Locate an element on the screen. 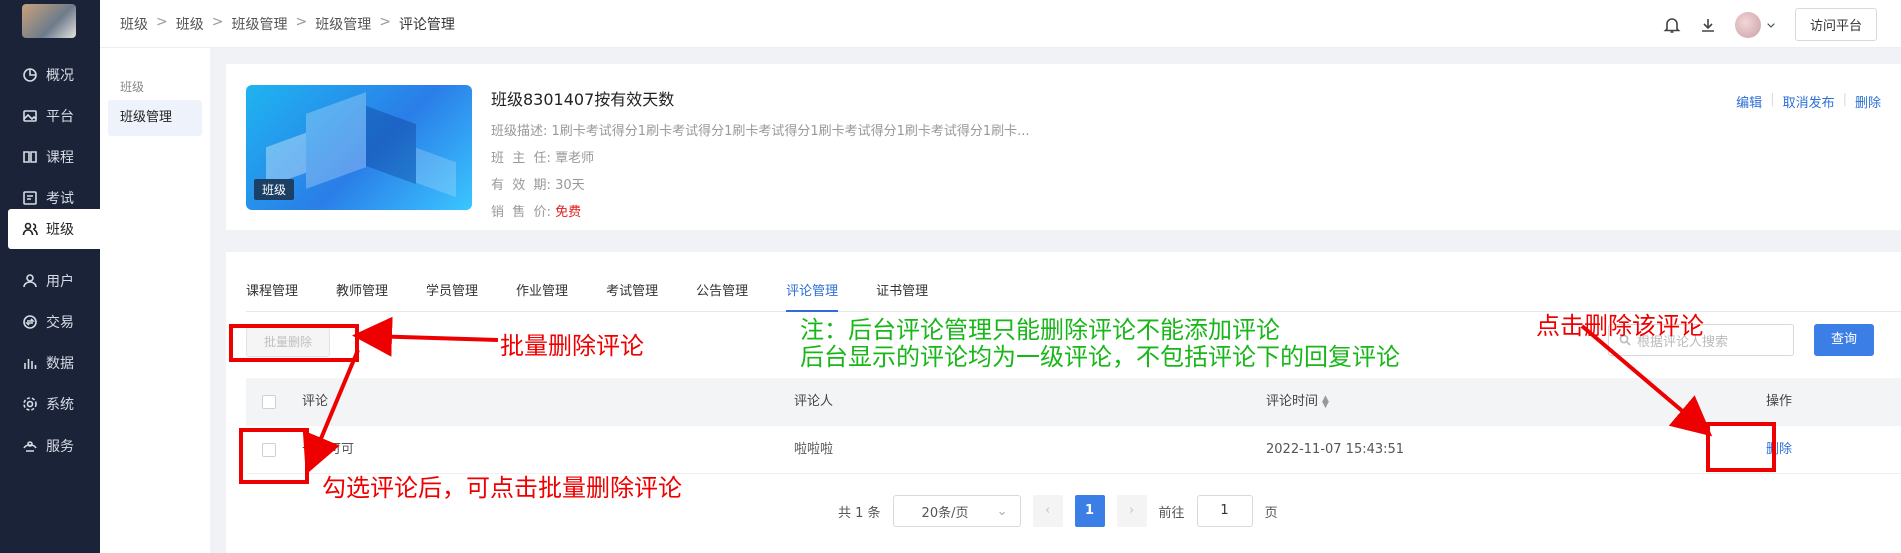 This screenshot has height=553, width=1901. sidebar-item-label: 系统 is located at coordinates (60, 405).